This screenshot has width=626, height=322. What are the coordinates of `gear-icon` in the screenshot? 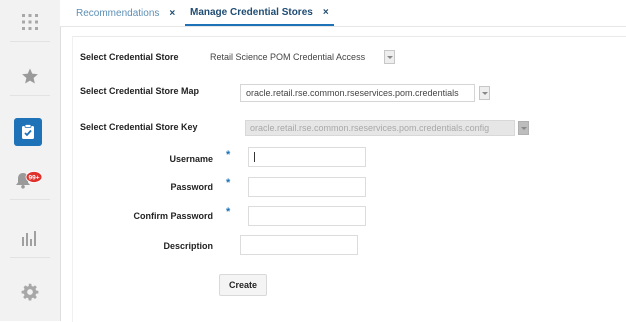 It's located at (30, 292).